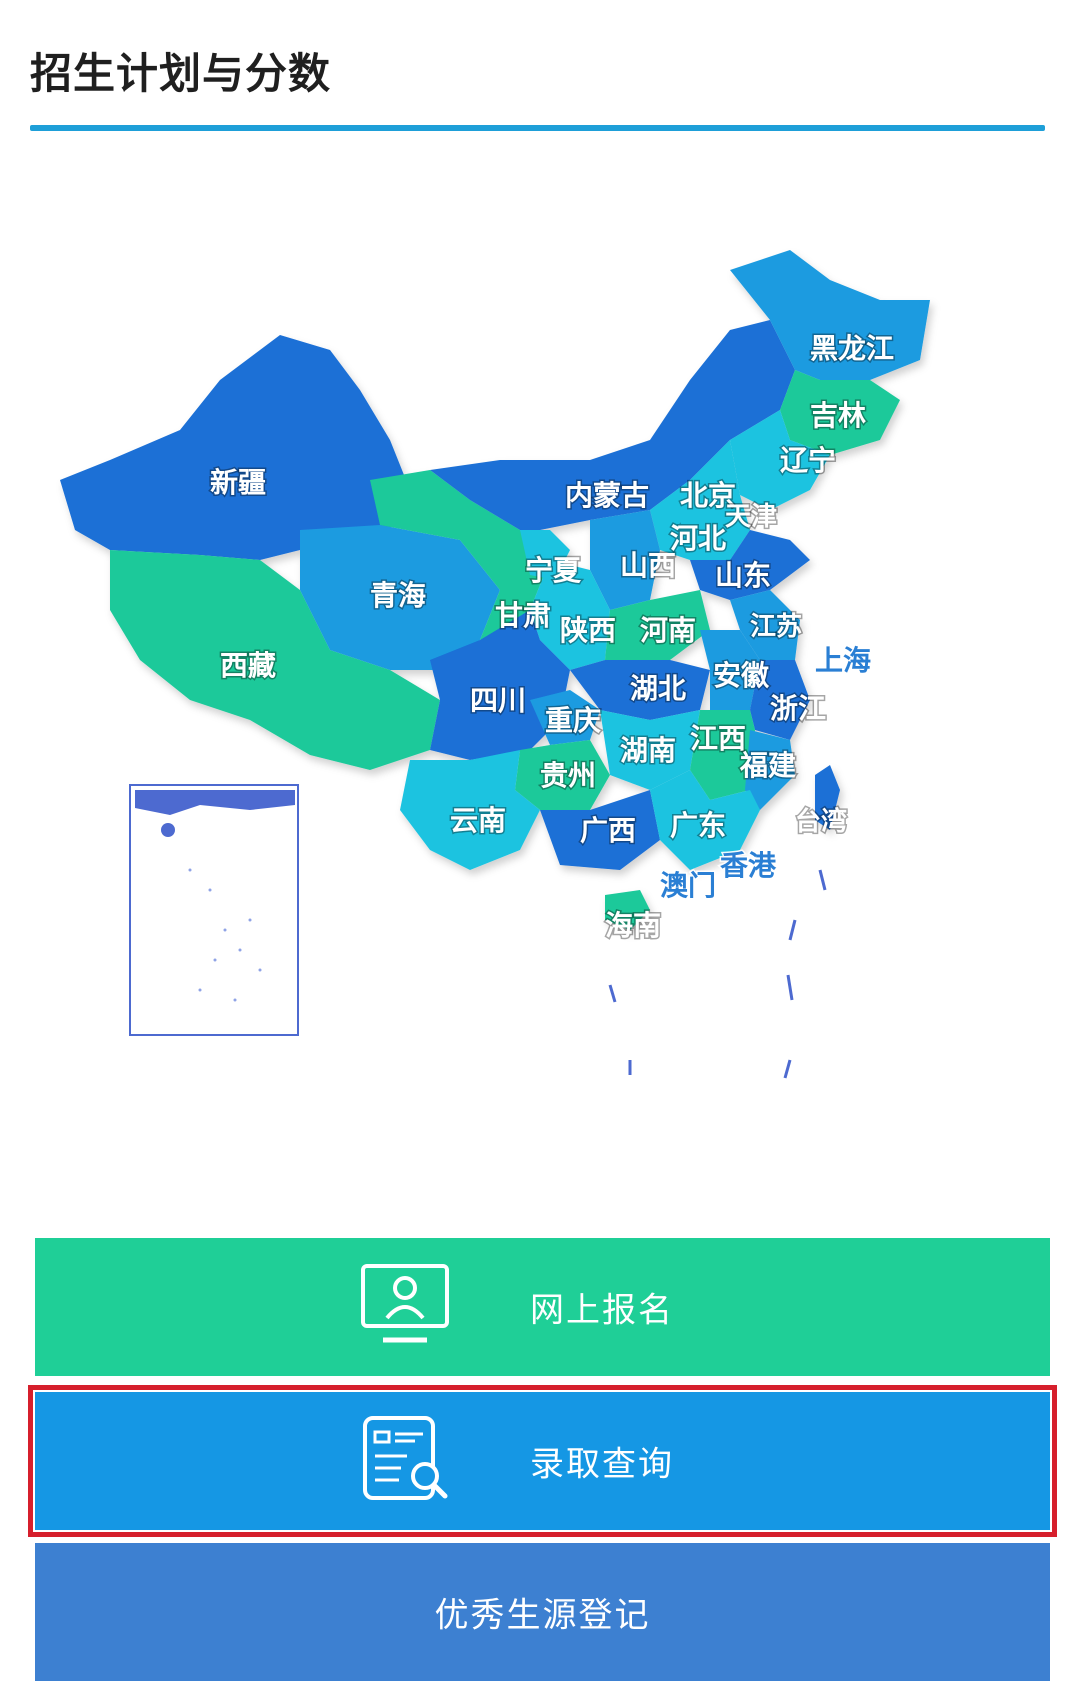 This screenshot has height=1703, width=1080. What do you see at coordinates (718, 739) in the screenshot?
I see `province-label: 江西` at bounding box center [718, 739].